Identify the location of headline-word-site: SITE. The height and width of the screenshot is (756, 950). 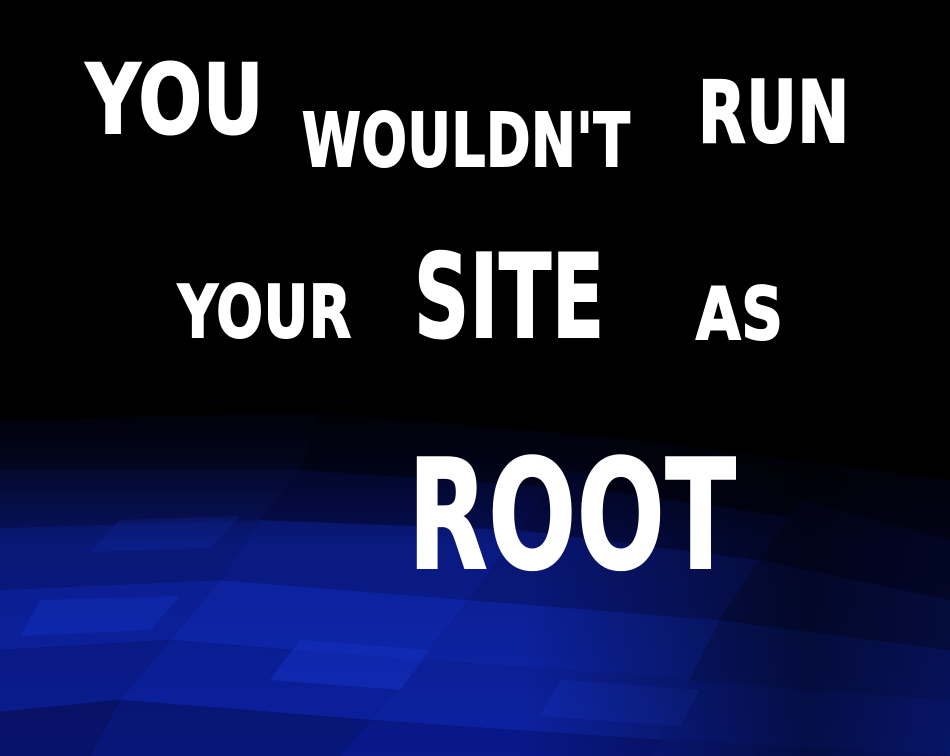
(509, 297).